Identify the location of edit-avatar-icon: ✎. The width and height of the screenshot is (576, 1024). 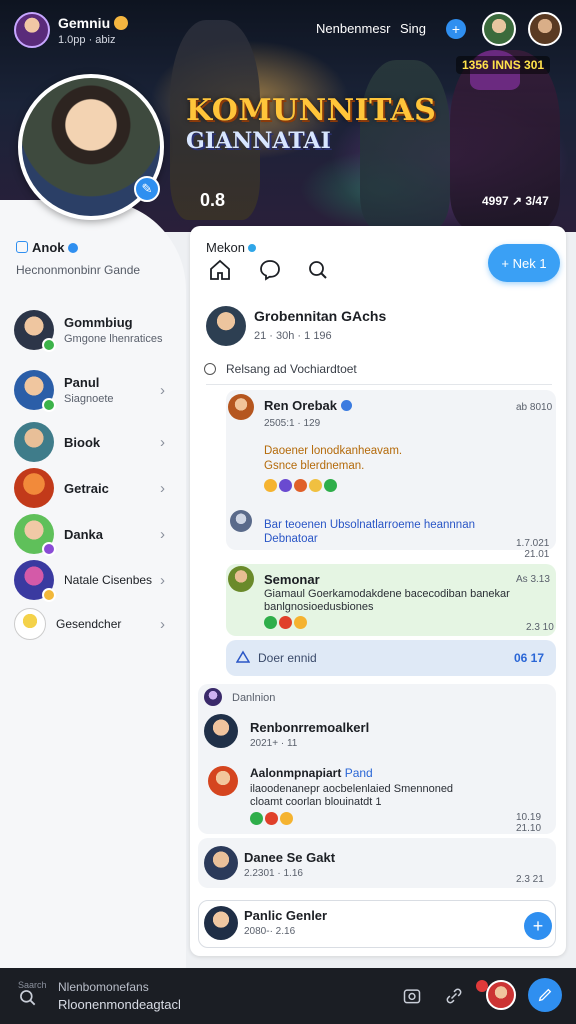
(147, 189).